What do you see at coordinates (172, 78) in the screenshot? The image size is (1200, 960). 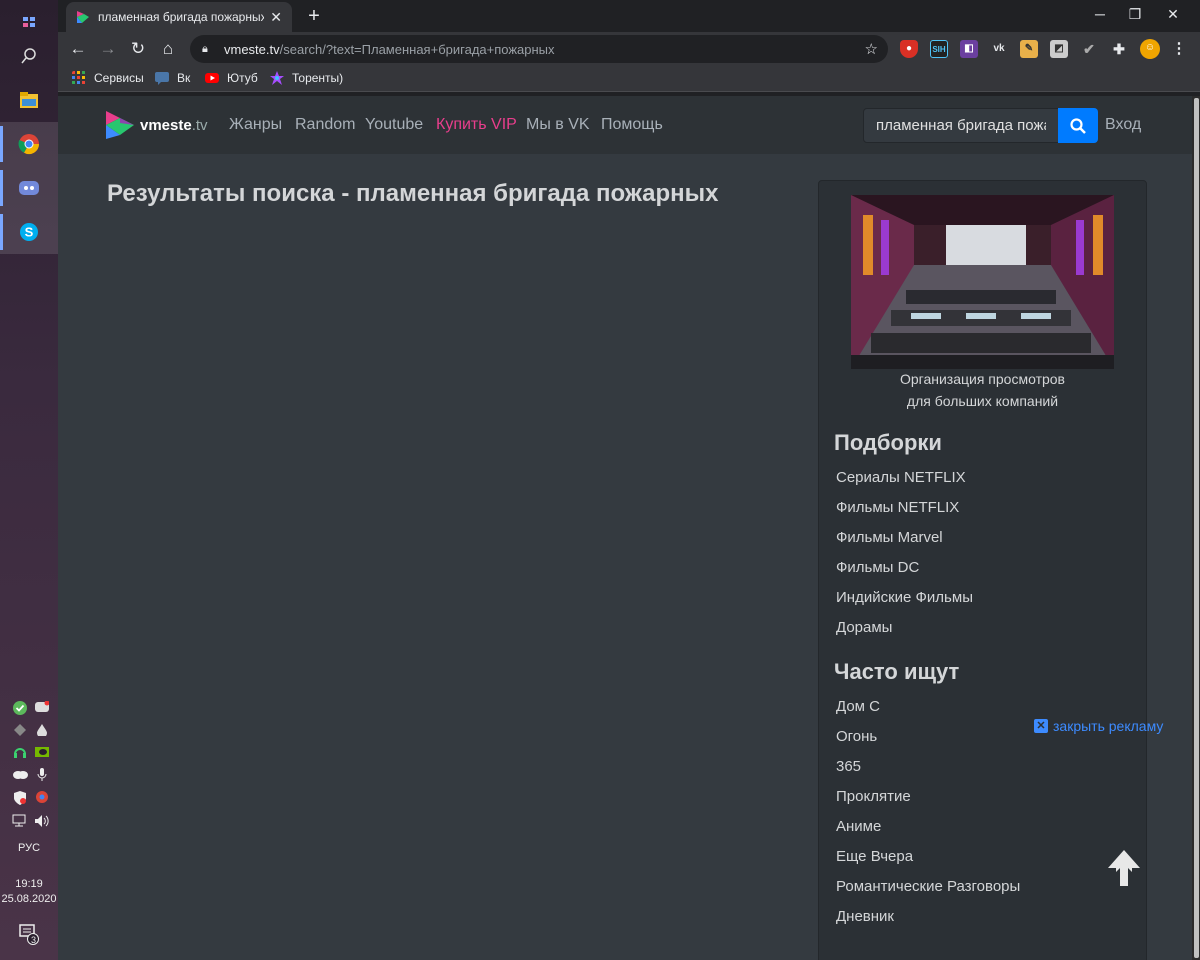 I see `bookmark-vk: Вк` at bounding box center [172, 78].